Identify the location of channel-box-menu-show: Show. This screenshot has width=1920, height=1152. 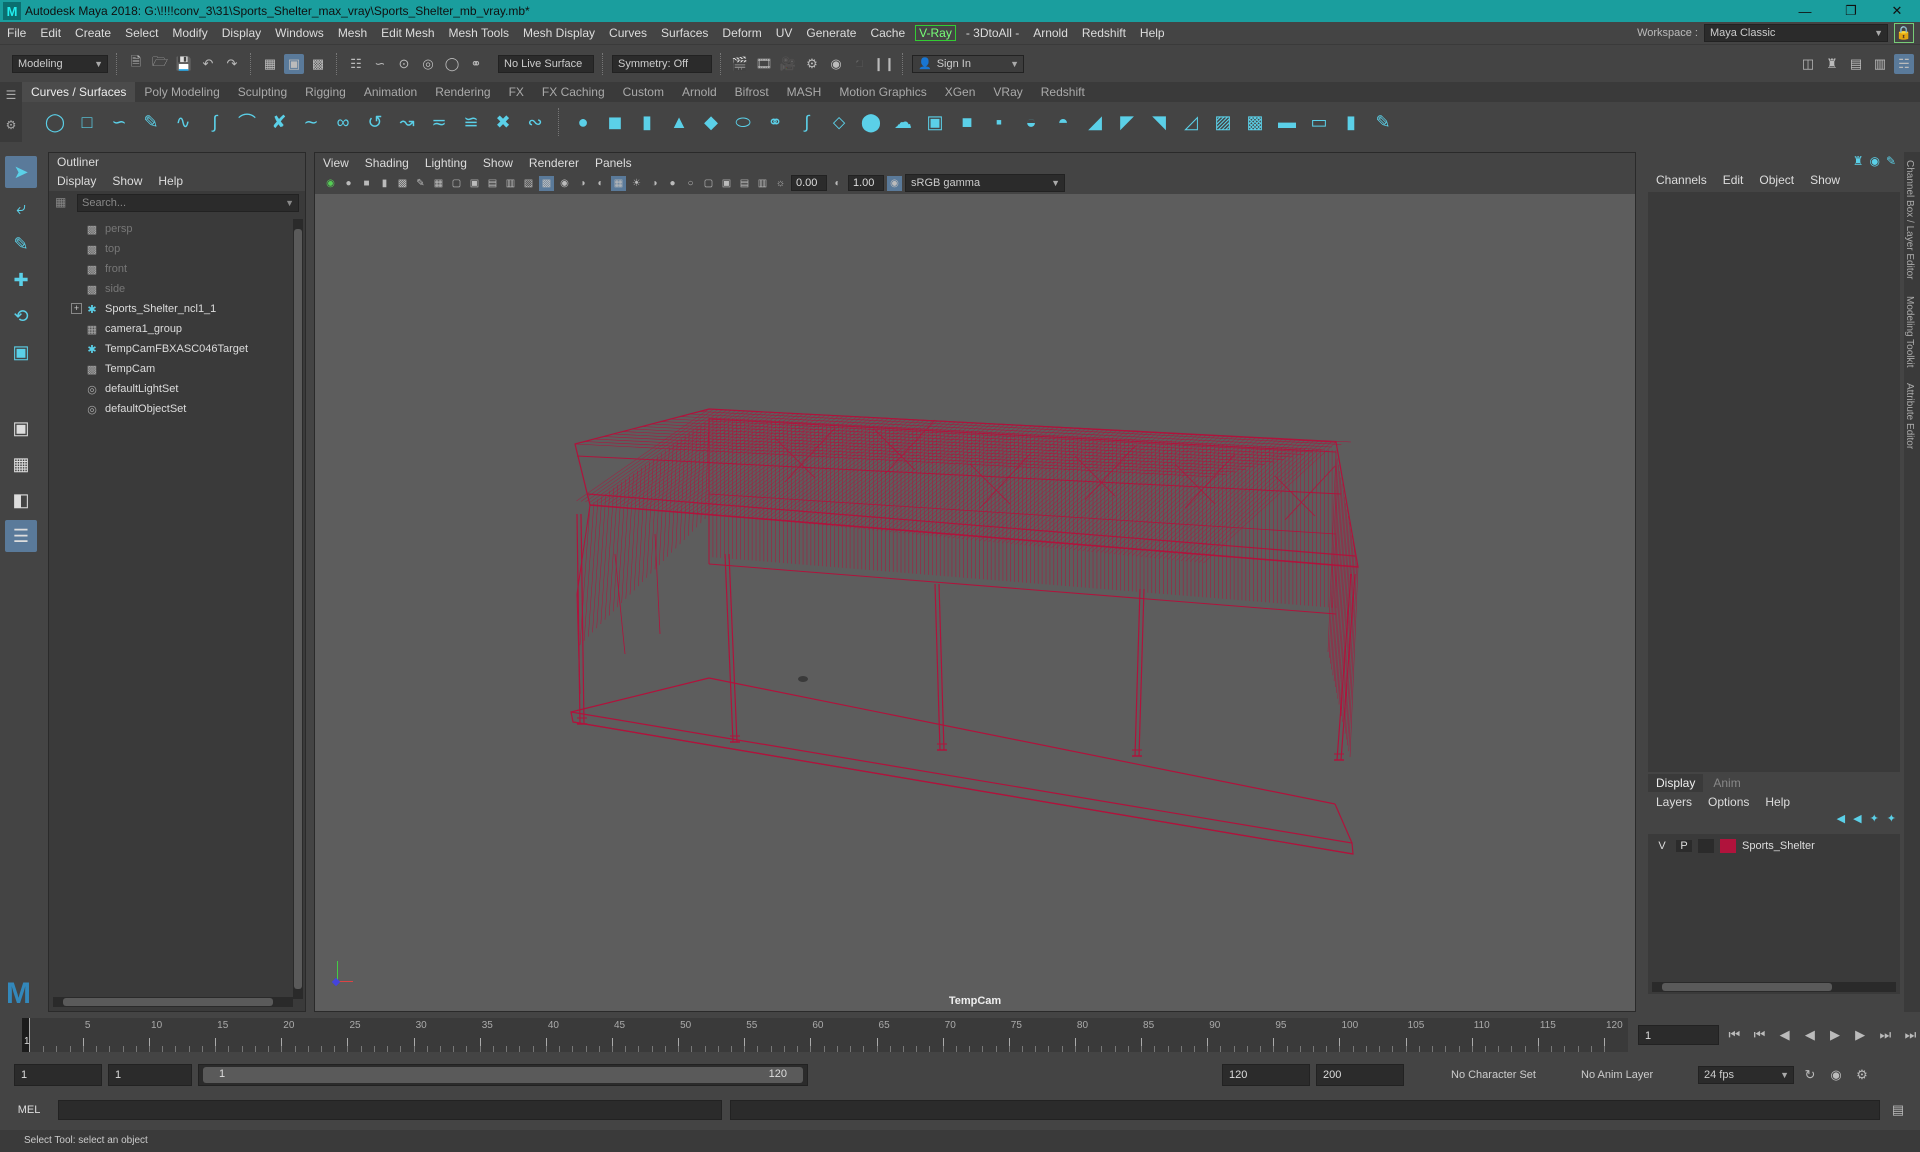
(1825, 180).